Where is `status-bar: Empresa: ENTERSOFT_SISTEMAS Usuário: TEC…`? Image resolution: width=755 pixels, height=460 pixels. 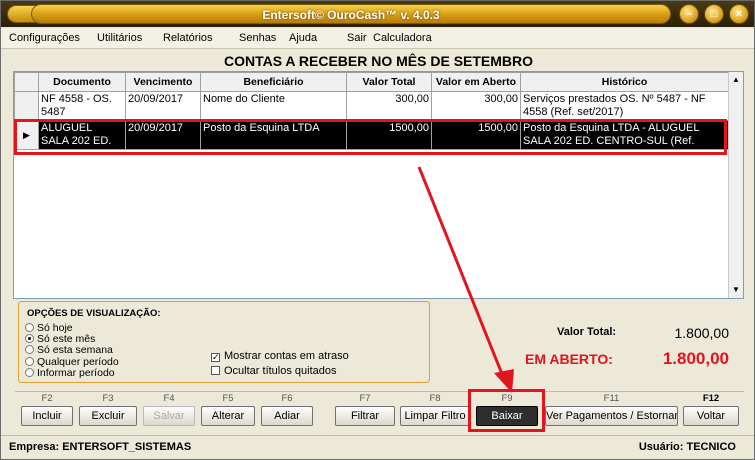 status-bar: Empresa: ENTERSOFT_SISTEMAS Usuário: TEC… is located at coordinates (377, 447).